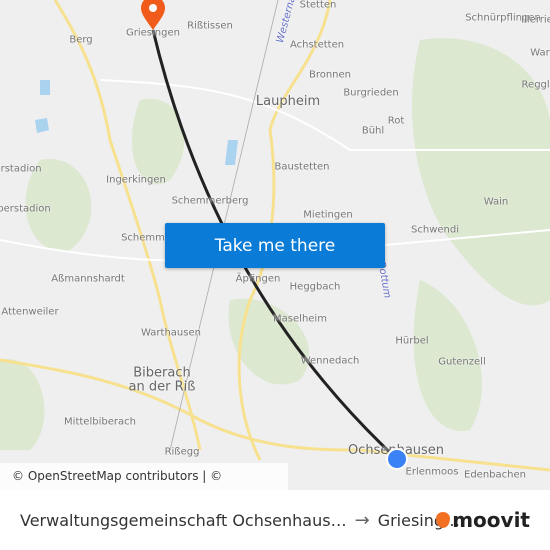 The image size is (550, 550). Describe the element at coordinates (100, 422) in the screenshot. I see `map-label: Mittelbiberach` at that location.